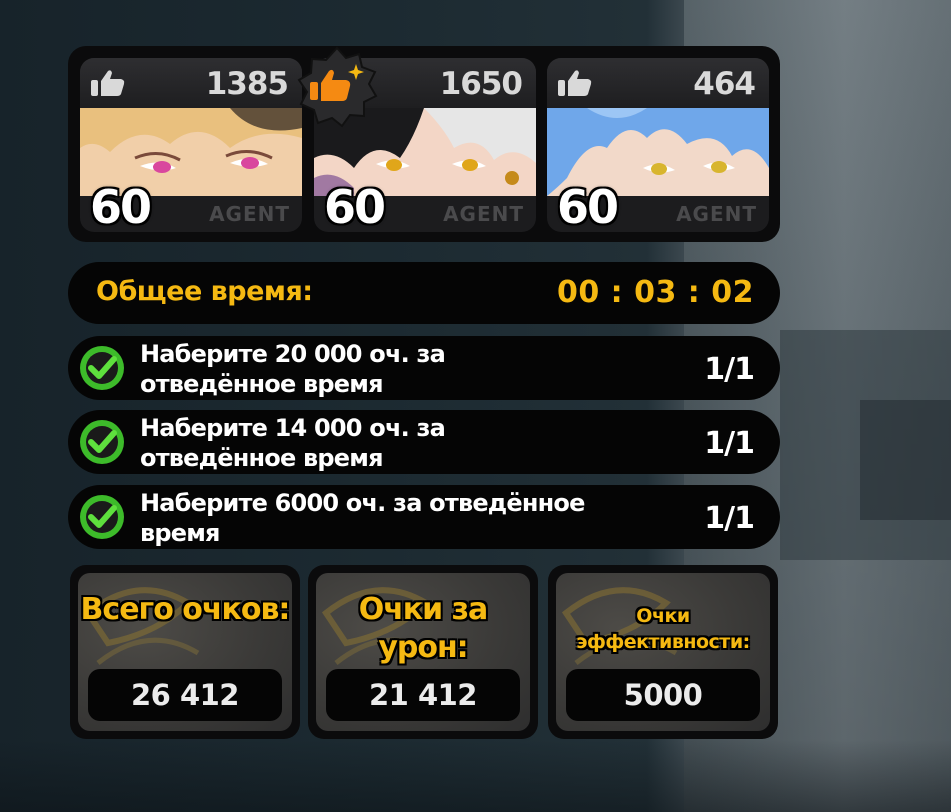 This screenshot has height=812, width=951. Describe the element at coordinates (423, 695) in the screenshot. I see `score-value: 21 412` at that location.